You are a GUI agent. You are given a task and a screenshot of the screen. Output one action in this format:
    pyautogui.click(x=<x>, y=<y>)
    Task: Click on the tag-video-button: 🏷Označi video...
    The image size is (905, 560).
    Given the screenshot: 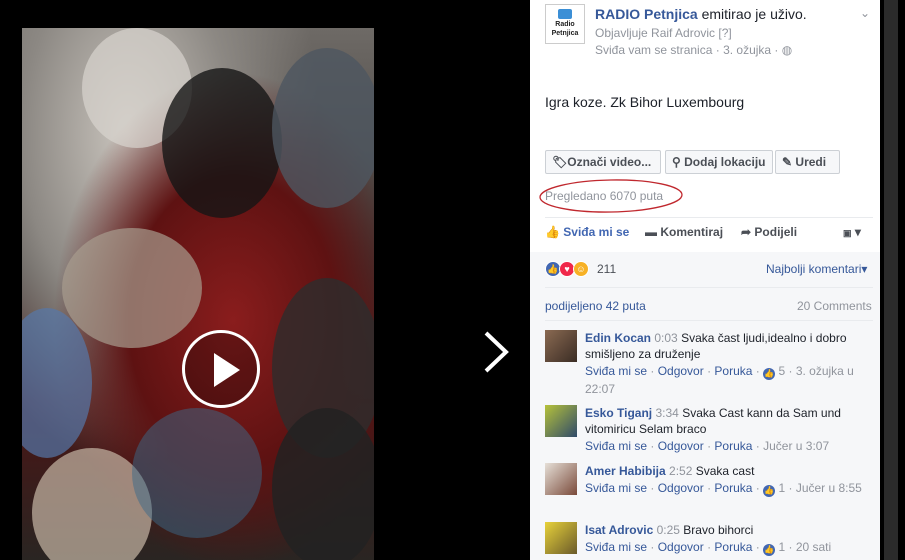 What is the action you would take?
    pyautogui.click(x=603, y=162)
    